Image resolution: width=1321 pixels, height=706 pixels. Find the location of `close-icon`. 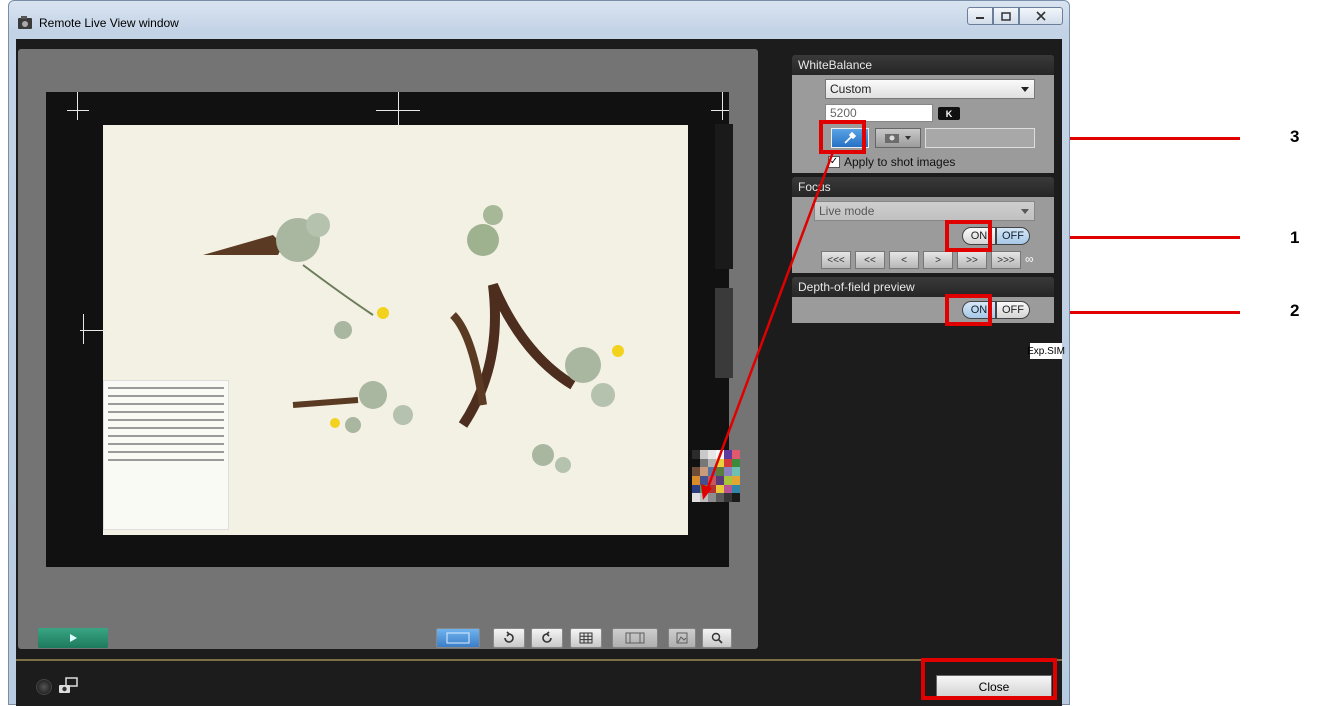

close-icon is located at coordinates (1041, 16).